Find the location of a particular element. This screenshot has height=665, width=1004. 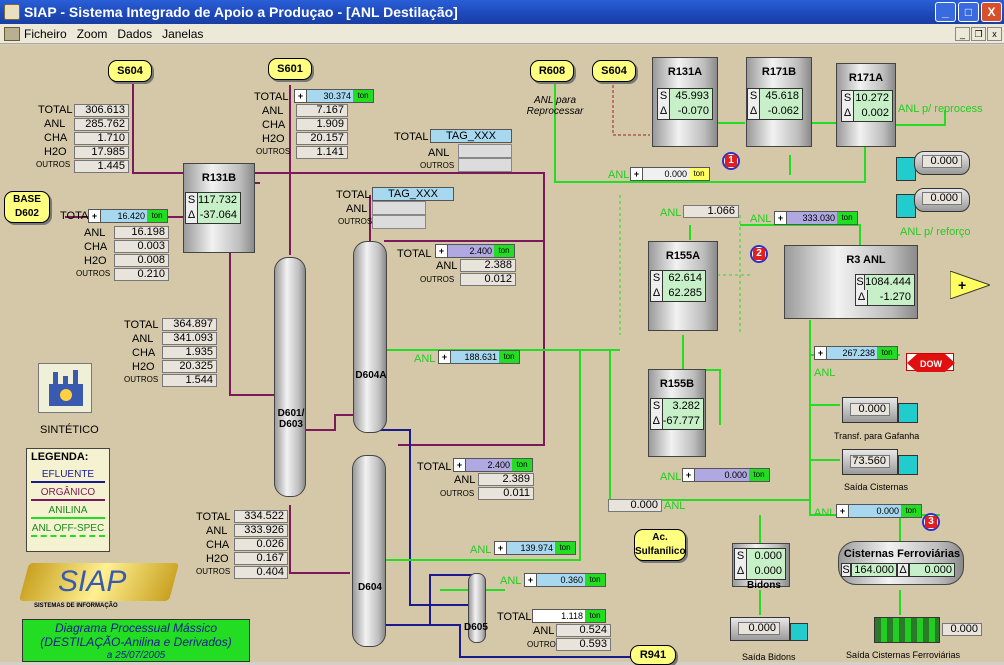

train-ferro-out: 0.000 is located at coordinates (929, 631).